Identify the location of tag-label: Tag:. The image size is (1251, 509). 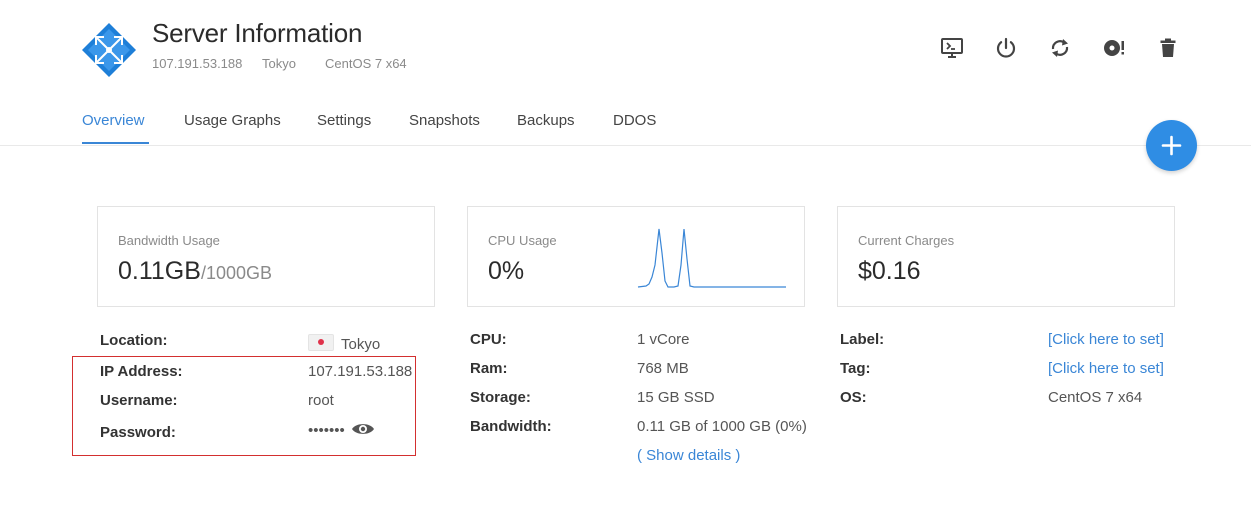
(855, 368).